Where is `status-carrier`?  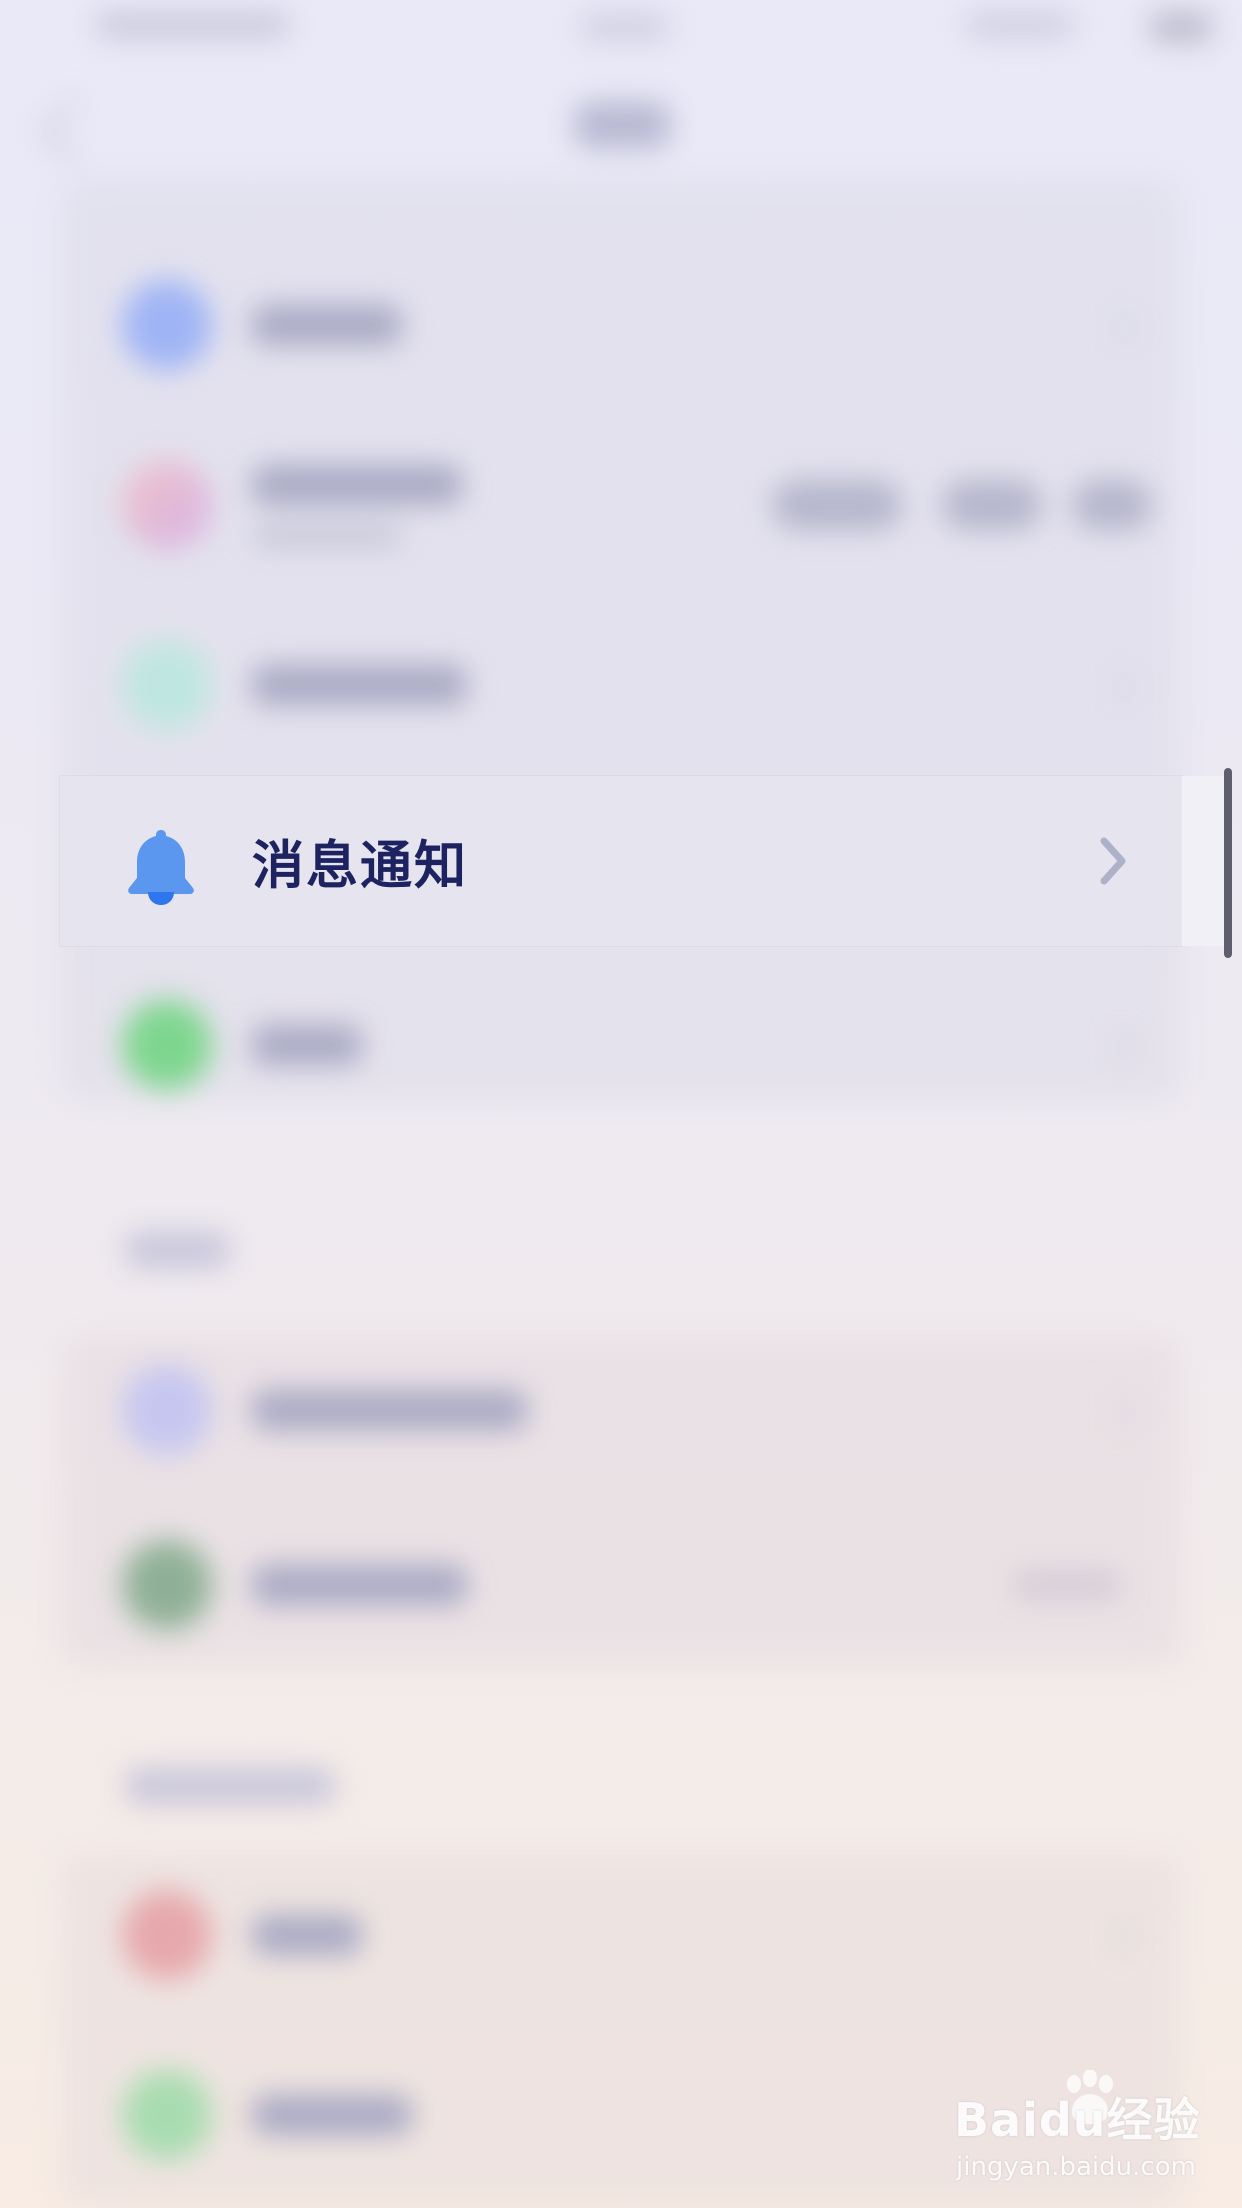 status-carrier is located at coordinates (192, 25).